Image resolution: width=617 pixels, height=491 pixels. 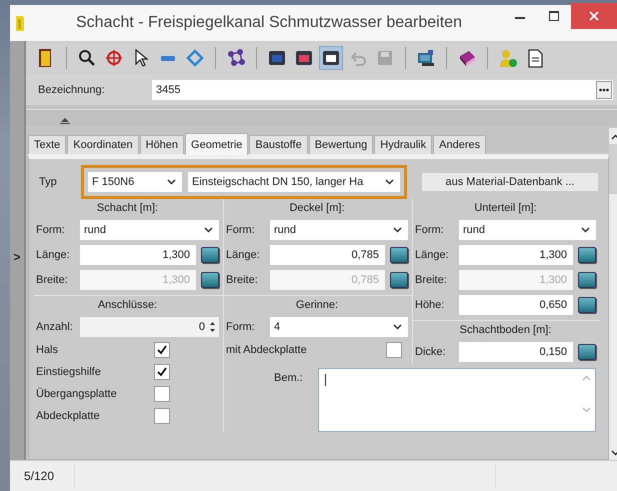 What do you see at coordinates (68, 416) in the screenshot?
I see `checkbox-label: Abdeckplatte` at bounding box center [68, 416].